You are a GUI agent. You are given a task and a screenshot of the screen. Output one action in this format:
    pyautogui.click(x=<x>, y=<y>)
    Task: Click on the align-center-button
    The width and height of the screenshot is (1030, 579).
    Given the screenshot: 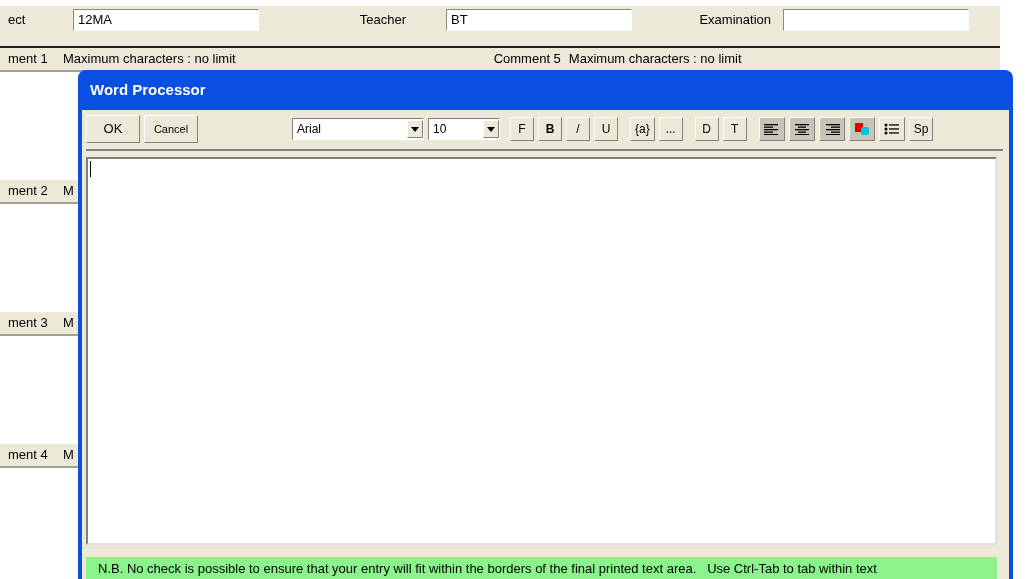 What is the action you would take?
    pyautogui.click(x=801, y=129)
    